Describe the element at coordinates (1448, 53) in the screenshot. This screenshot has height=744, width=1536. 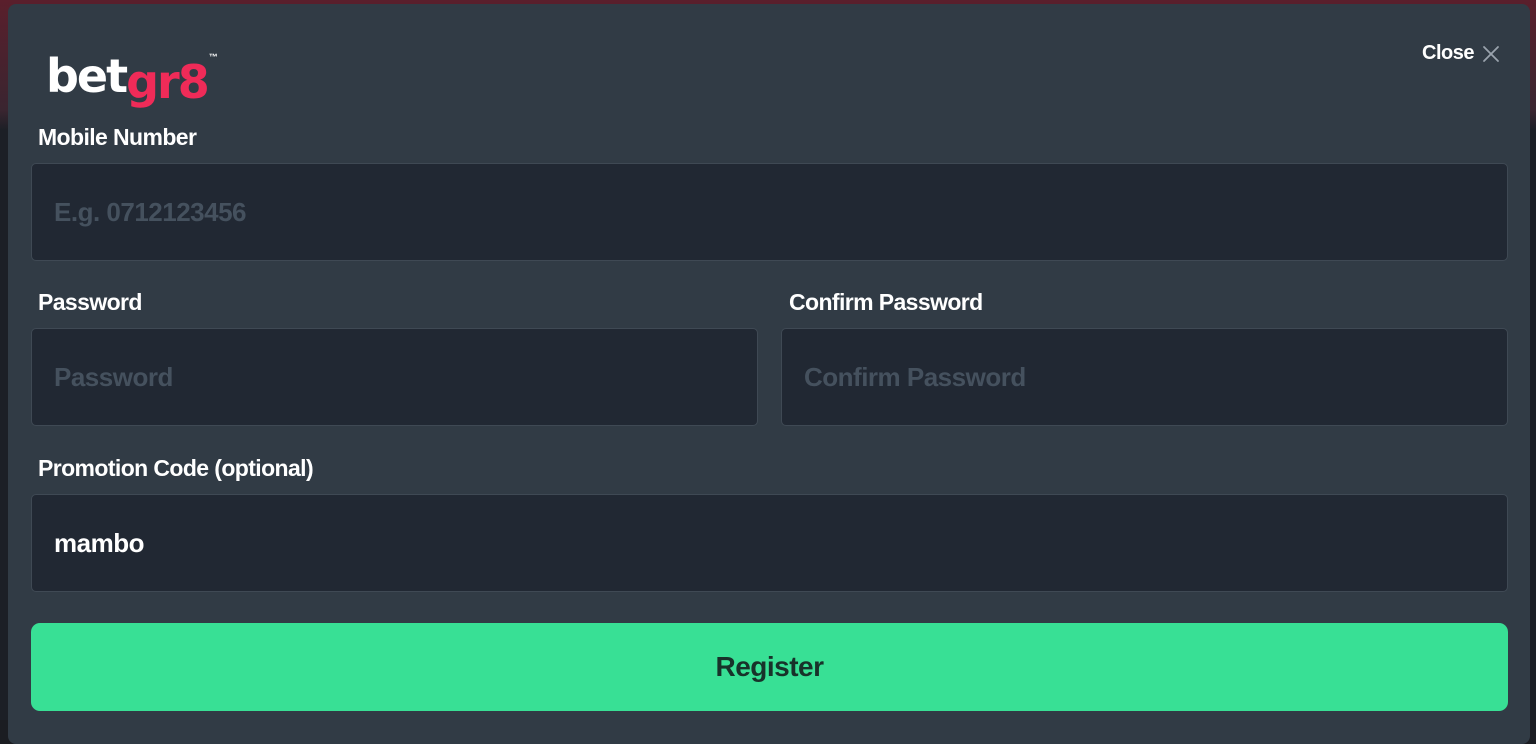
I see `close-label: Close` at that location.